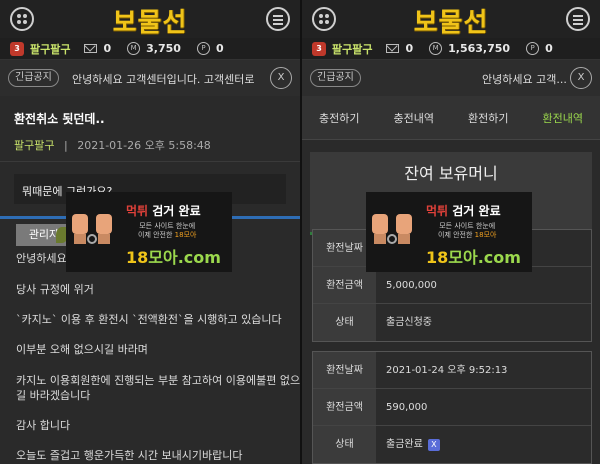  I want to click on status-text: 출금완료, so click(404, 444).